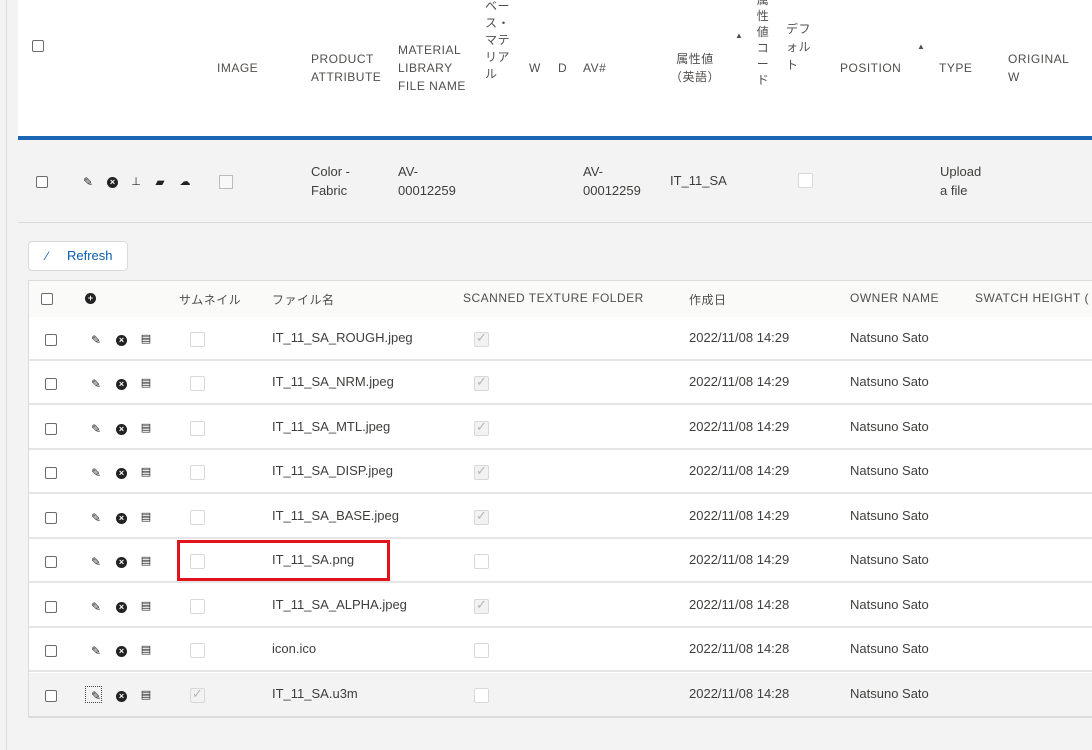  Describe the element at coordinates (335, 515) in the screenshot. I see `file-name-link: IT_11_SA_BASE.jpeg` at that location.